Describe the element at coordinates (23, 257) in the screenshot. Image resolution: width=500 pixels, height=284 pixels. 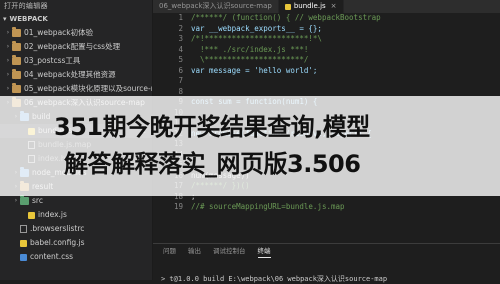
I see `css-file-icon` at that location.